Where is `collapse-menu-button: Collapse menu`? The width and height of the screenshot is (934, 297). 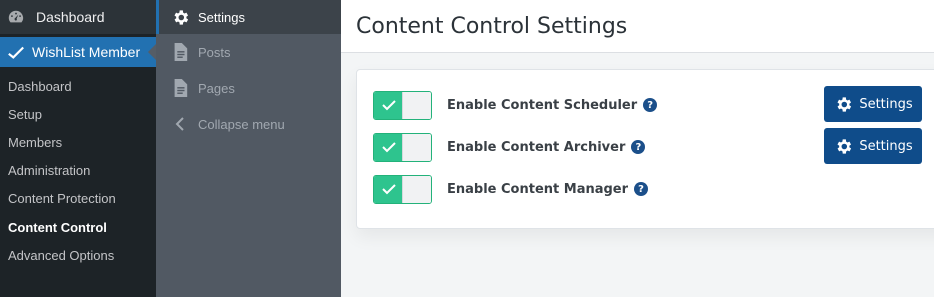 collapse-menu-button: Collapse menu is located at coordinates (248, 124).